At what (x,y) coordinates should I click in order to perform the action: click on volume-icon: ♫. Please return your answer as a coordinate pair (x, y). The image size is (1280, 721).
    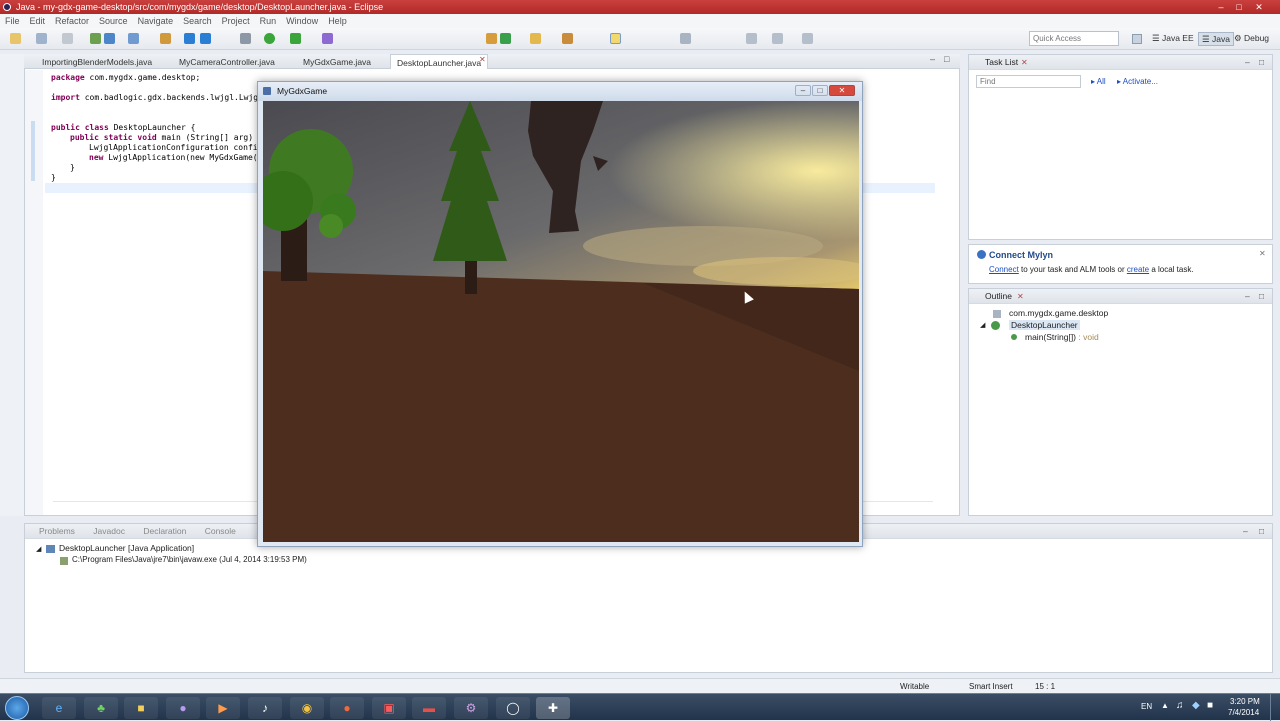
    Looking at the image, I should click on (1180, 705).